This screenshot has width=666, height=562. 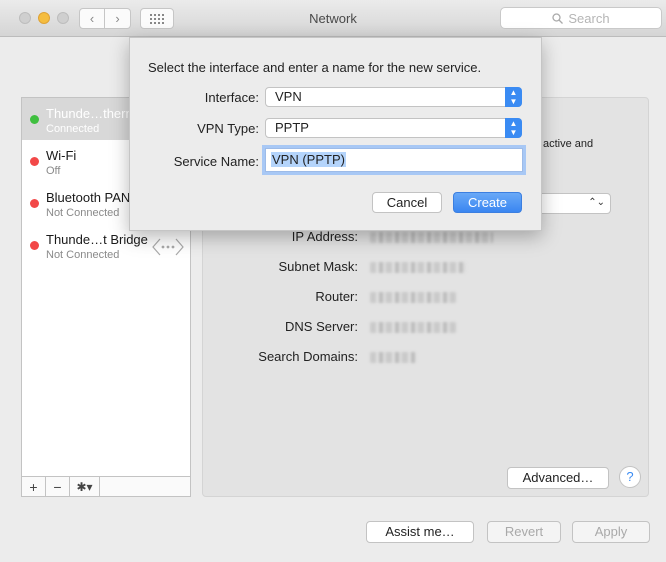 What do you see at coordinates (34, 119) in the screenshot?
I see `status-dot-connected` at bounding box center [34, 119].